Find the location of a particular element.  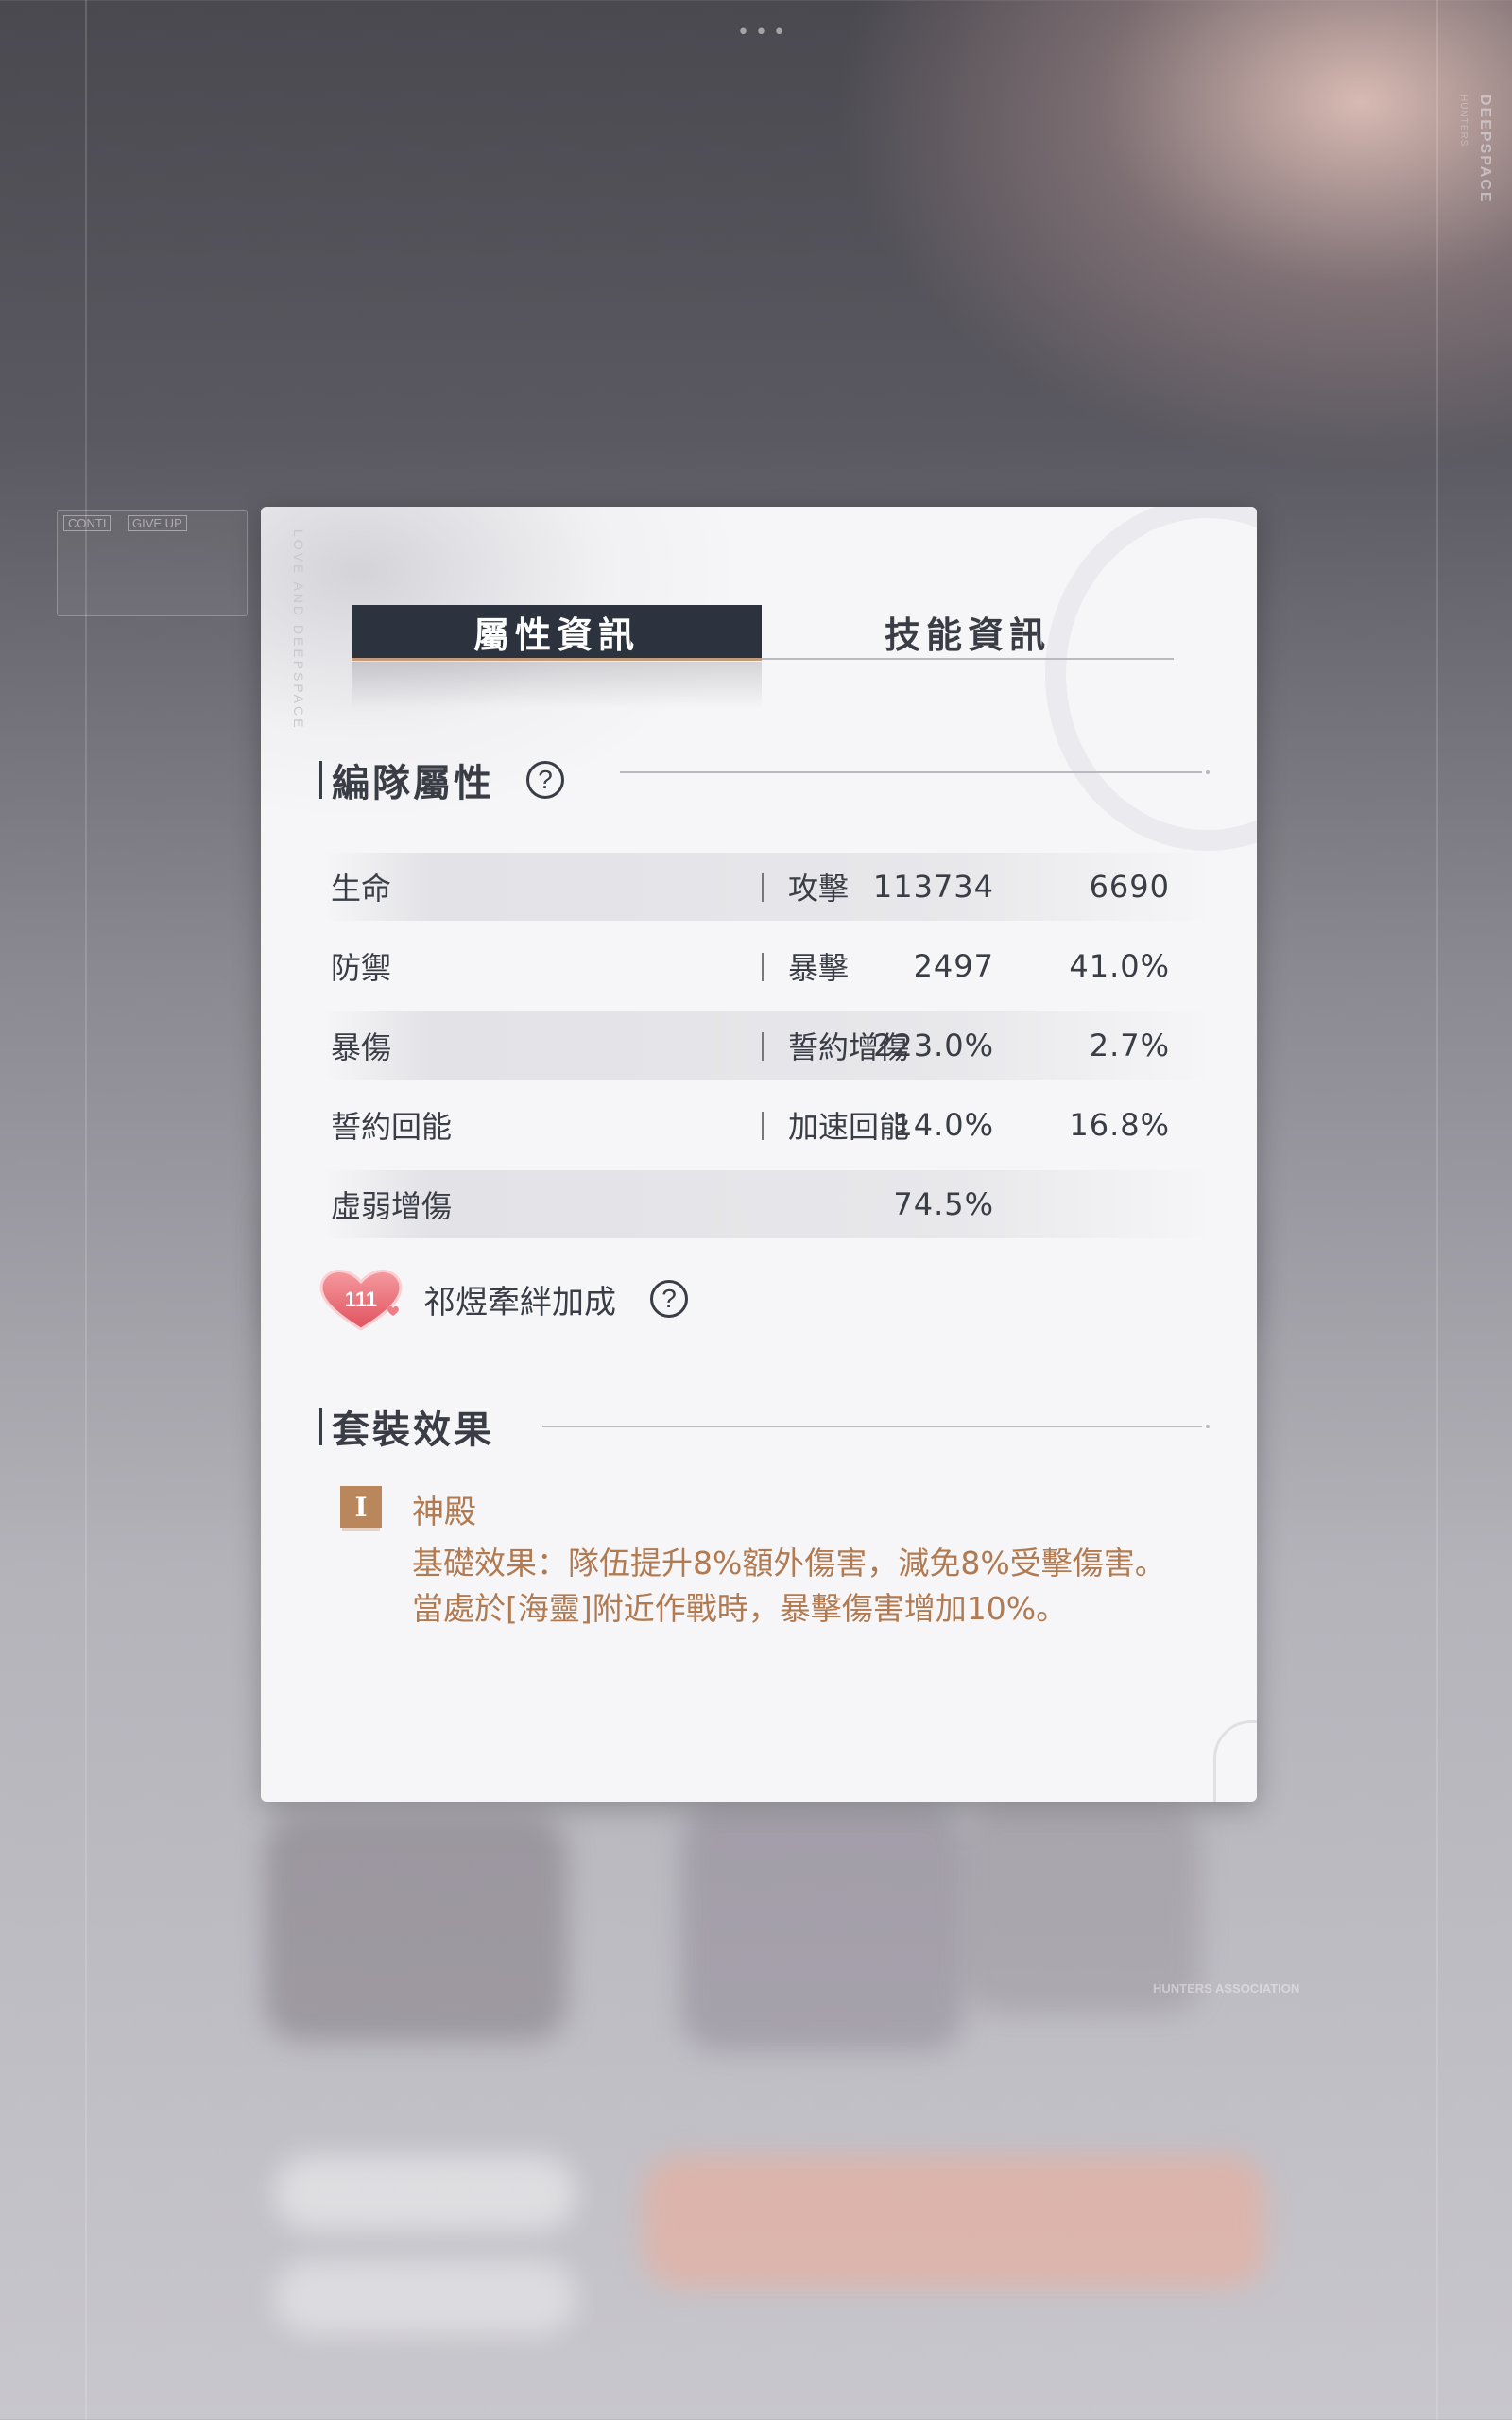

set-effect-title: 套裝效果 is located at coordinates (413, 1430).